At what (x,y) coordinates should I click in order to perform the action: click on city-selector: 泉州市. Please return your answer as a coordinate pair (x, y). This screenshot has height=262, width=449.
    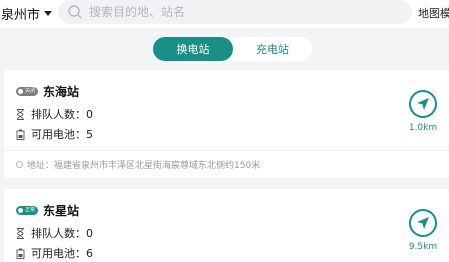
    Looking at the image, I should click on (27, 13).